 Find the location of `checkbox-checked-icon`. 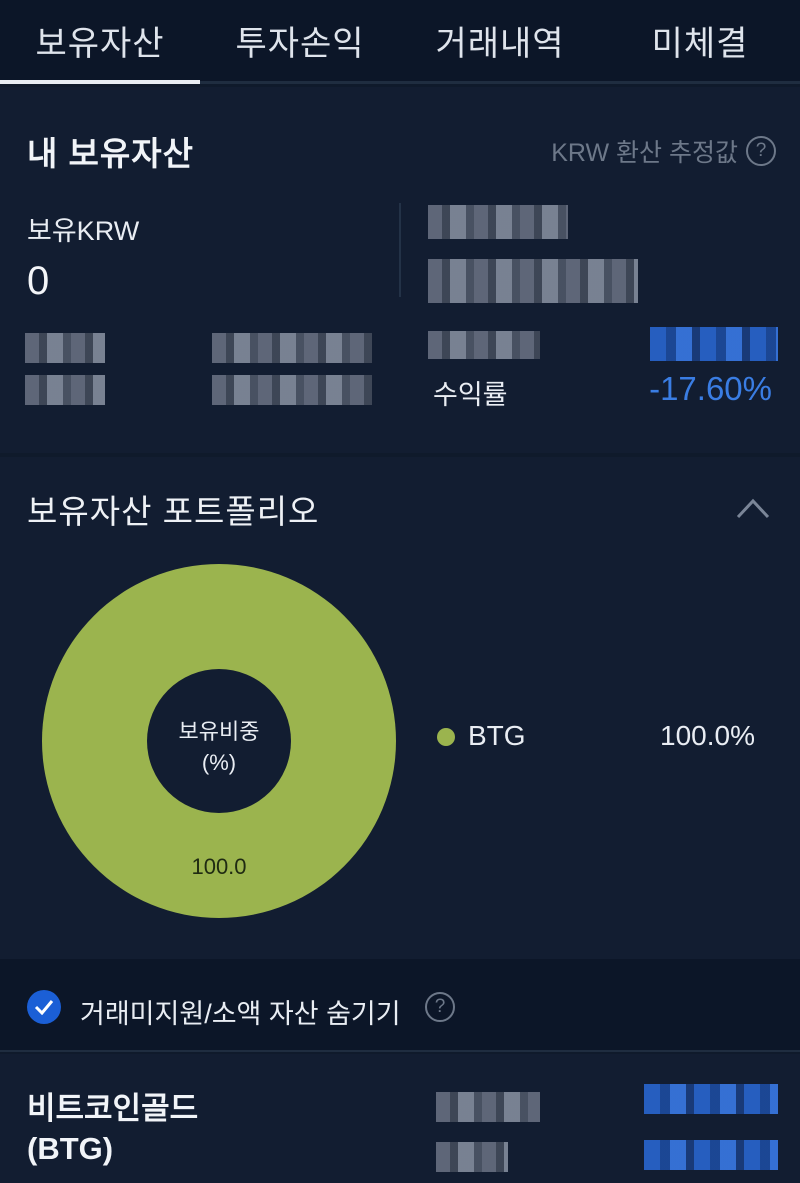

checkbox-checked-icon is located at coordinates (44, 1007).